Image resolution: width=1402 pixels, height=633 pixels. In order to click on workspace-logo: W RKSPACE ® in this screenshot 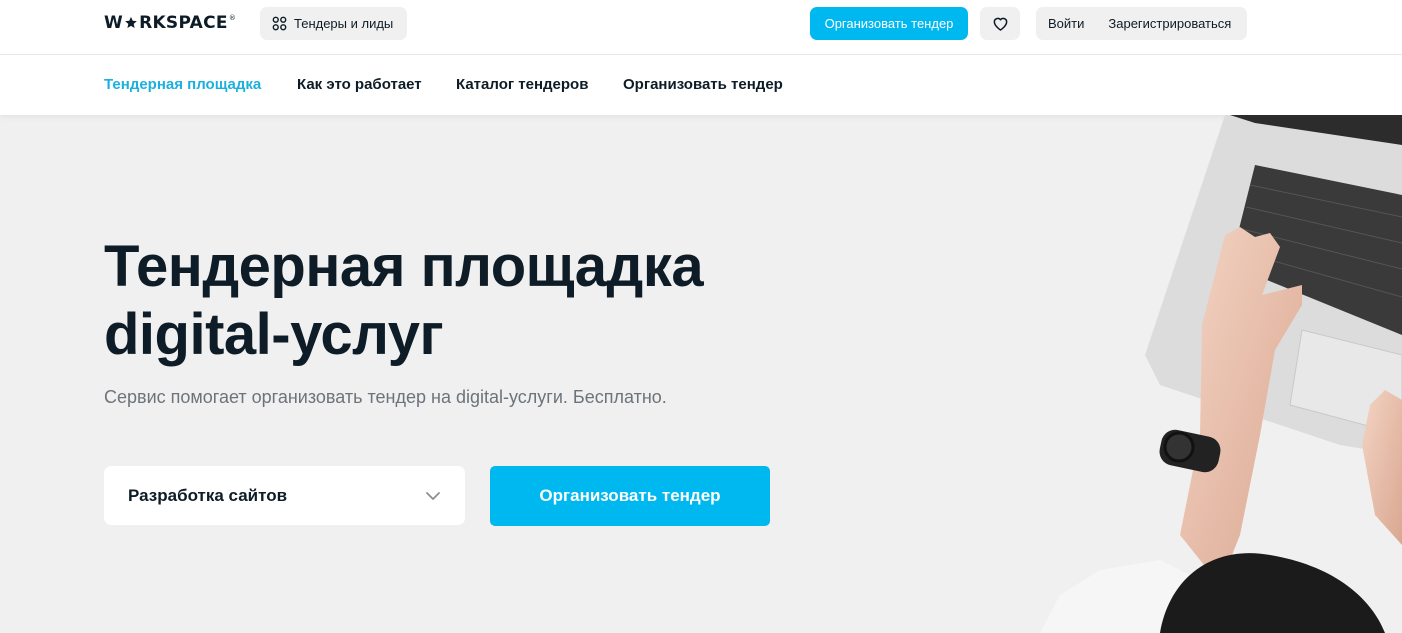, I will do `click(170, 23)`.